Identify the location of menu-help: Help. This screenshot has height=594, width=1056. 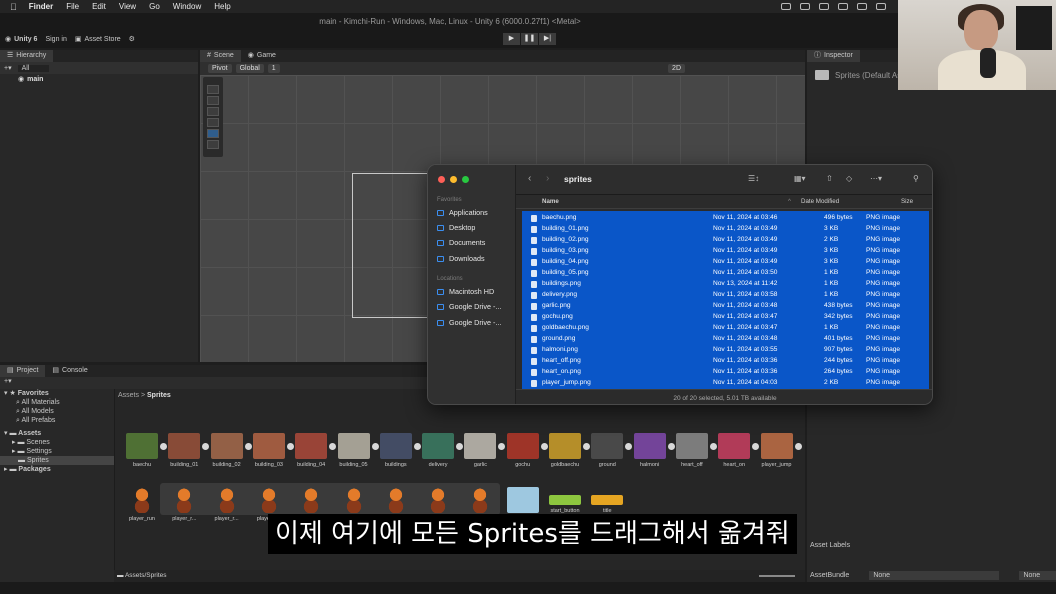
(222, 6).